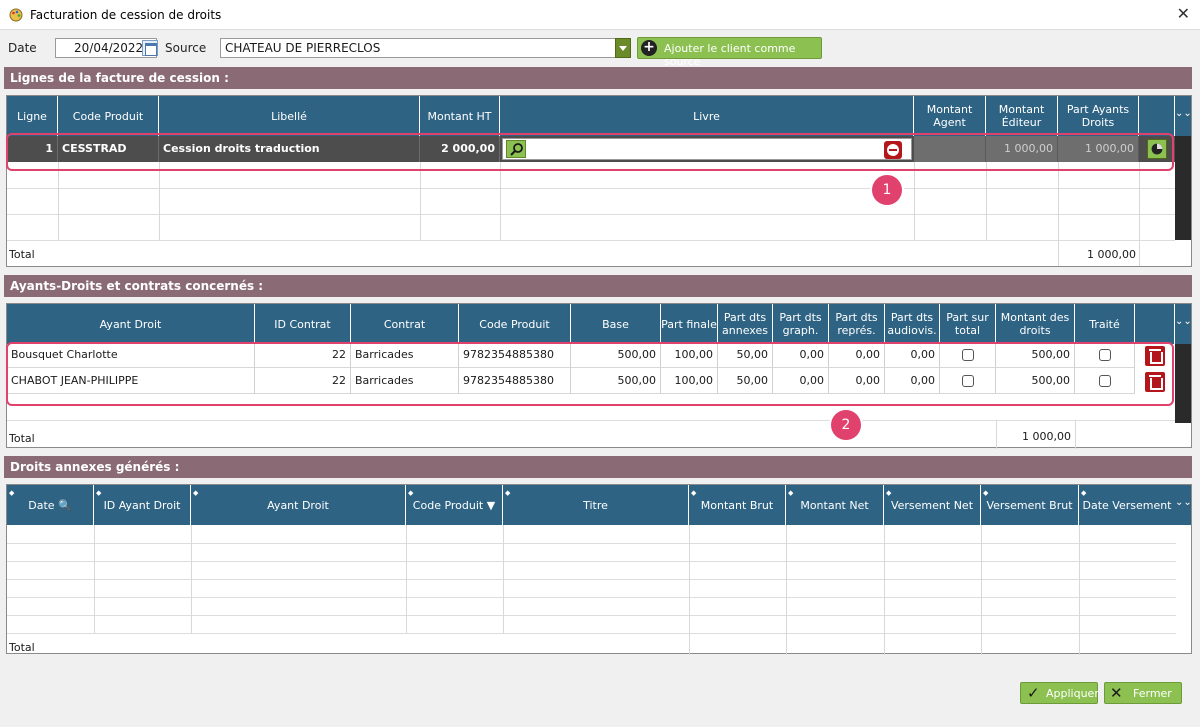 This screenshot has height=727, width=1200. Describe the element at coordinates (600, 15) in the screenshot. I see `window-titlebar: Facturation de cession de droits ✕` at that location.